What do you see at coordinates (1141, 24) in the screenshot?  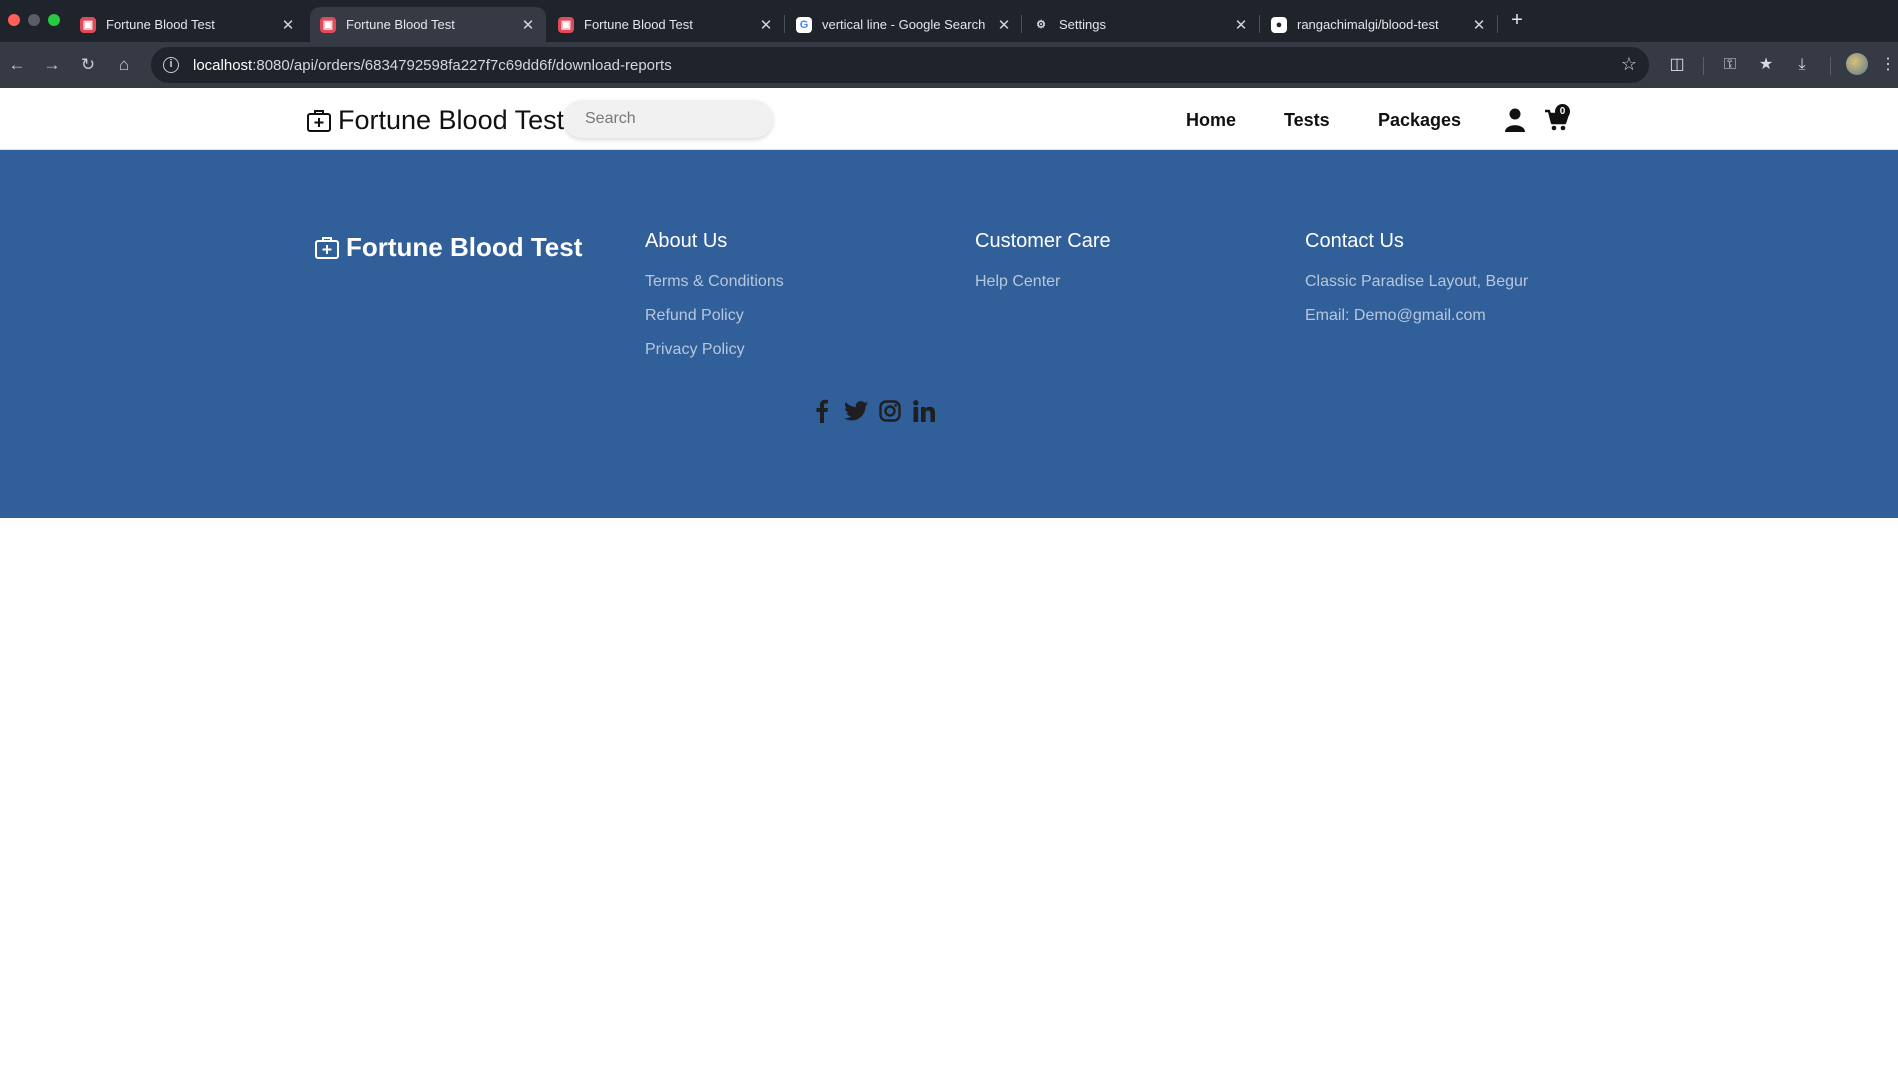 I see `browser-tab: ⚙ Settings ✕` at bounding box center [1141, 24].